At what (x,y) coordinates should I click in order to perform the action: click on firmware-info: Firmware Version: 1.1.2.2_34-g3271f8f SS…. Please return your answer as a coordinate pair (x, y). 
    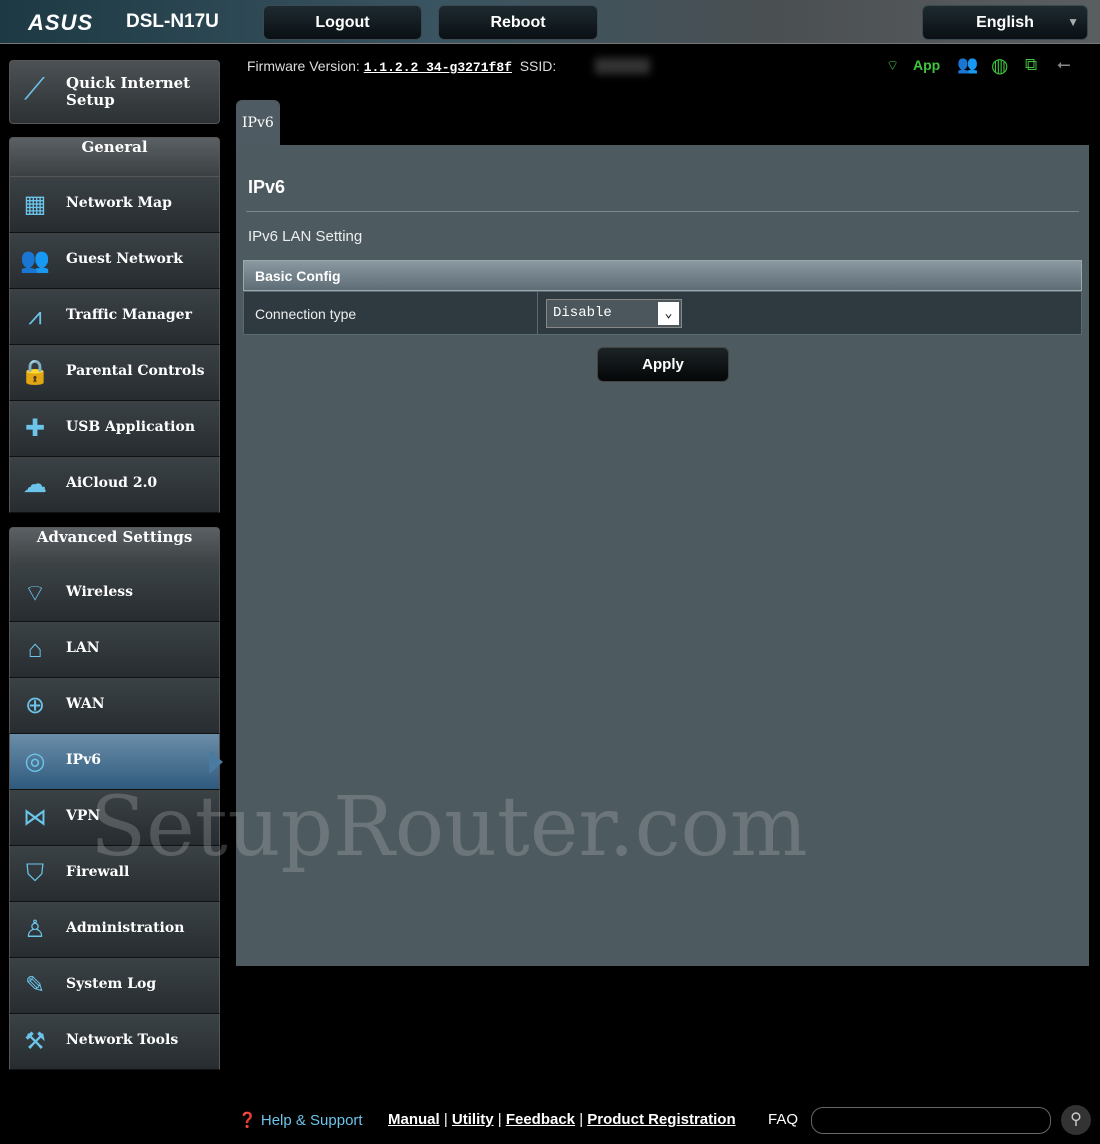
    Looking at the image, I should click on (401, 66).